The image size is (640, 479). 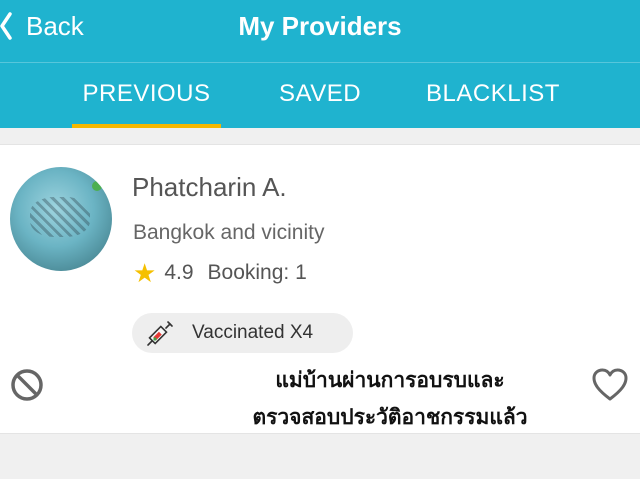 What do you see at coordinates (145, 273) in the screenshot?
I see `star-icon: ★` at bounding box center [145, 273].